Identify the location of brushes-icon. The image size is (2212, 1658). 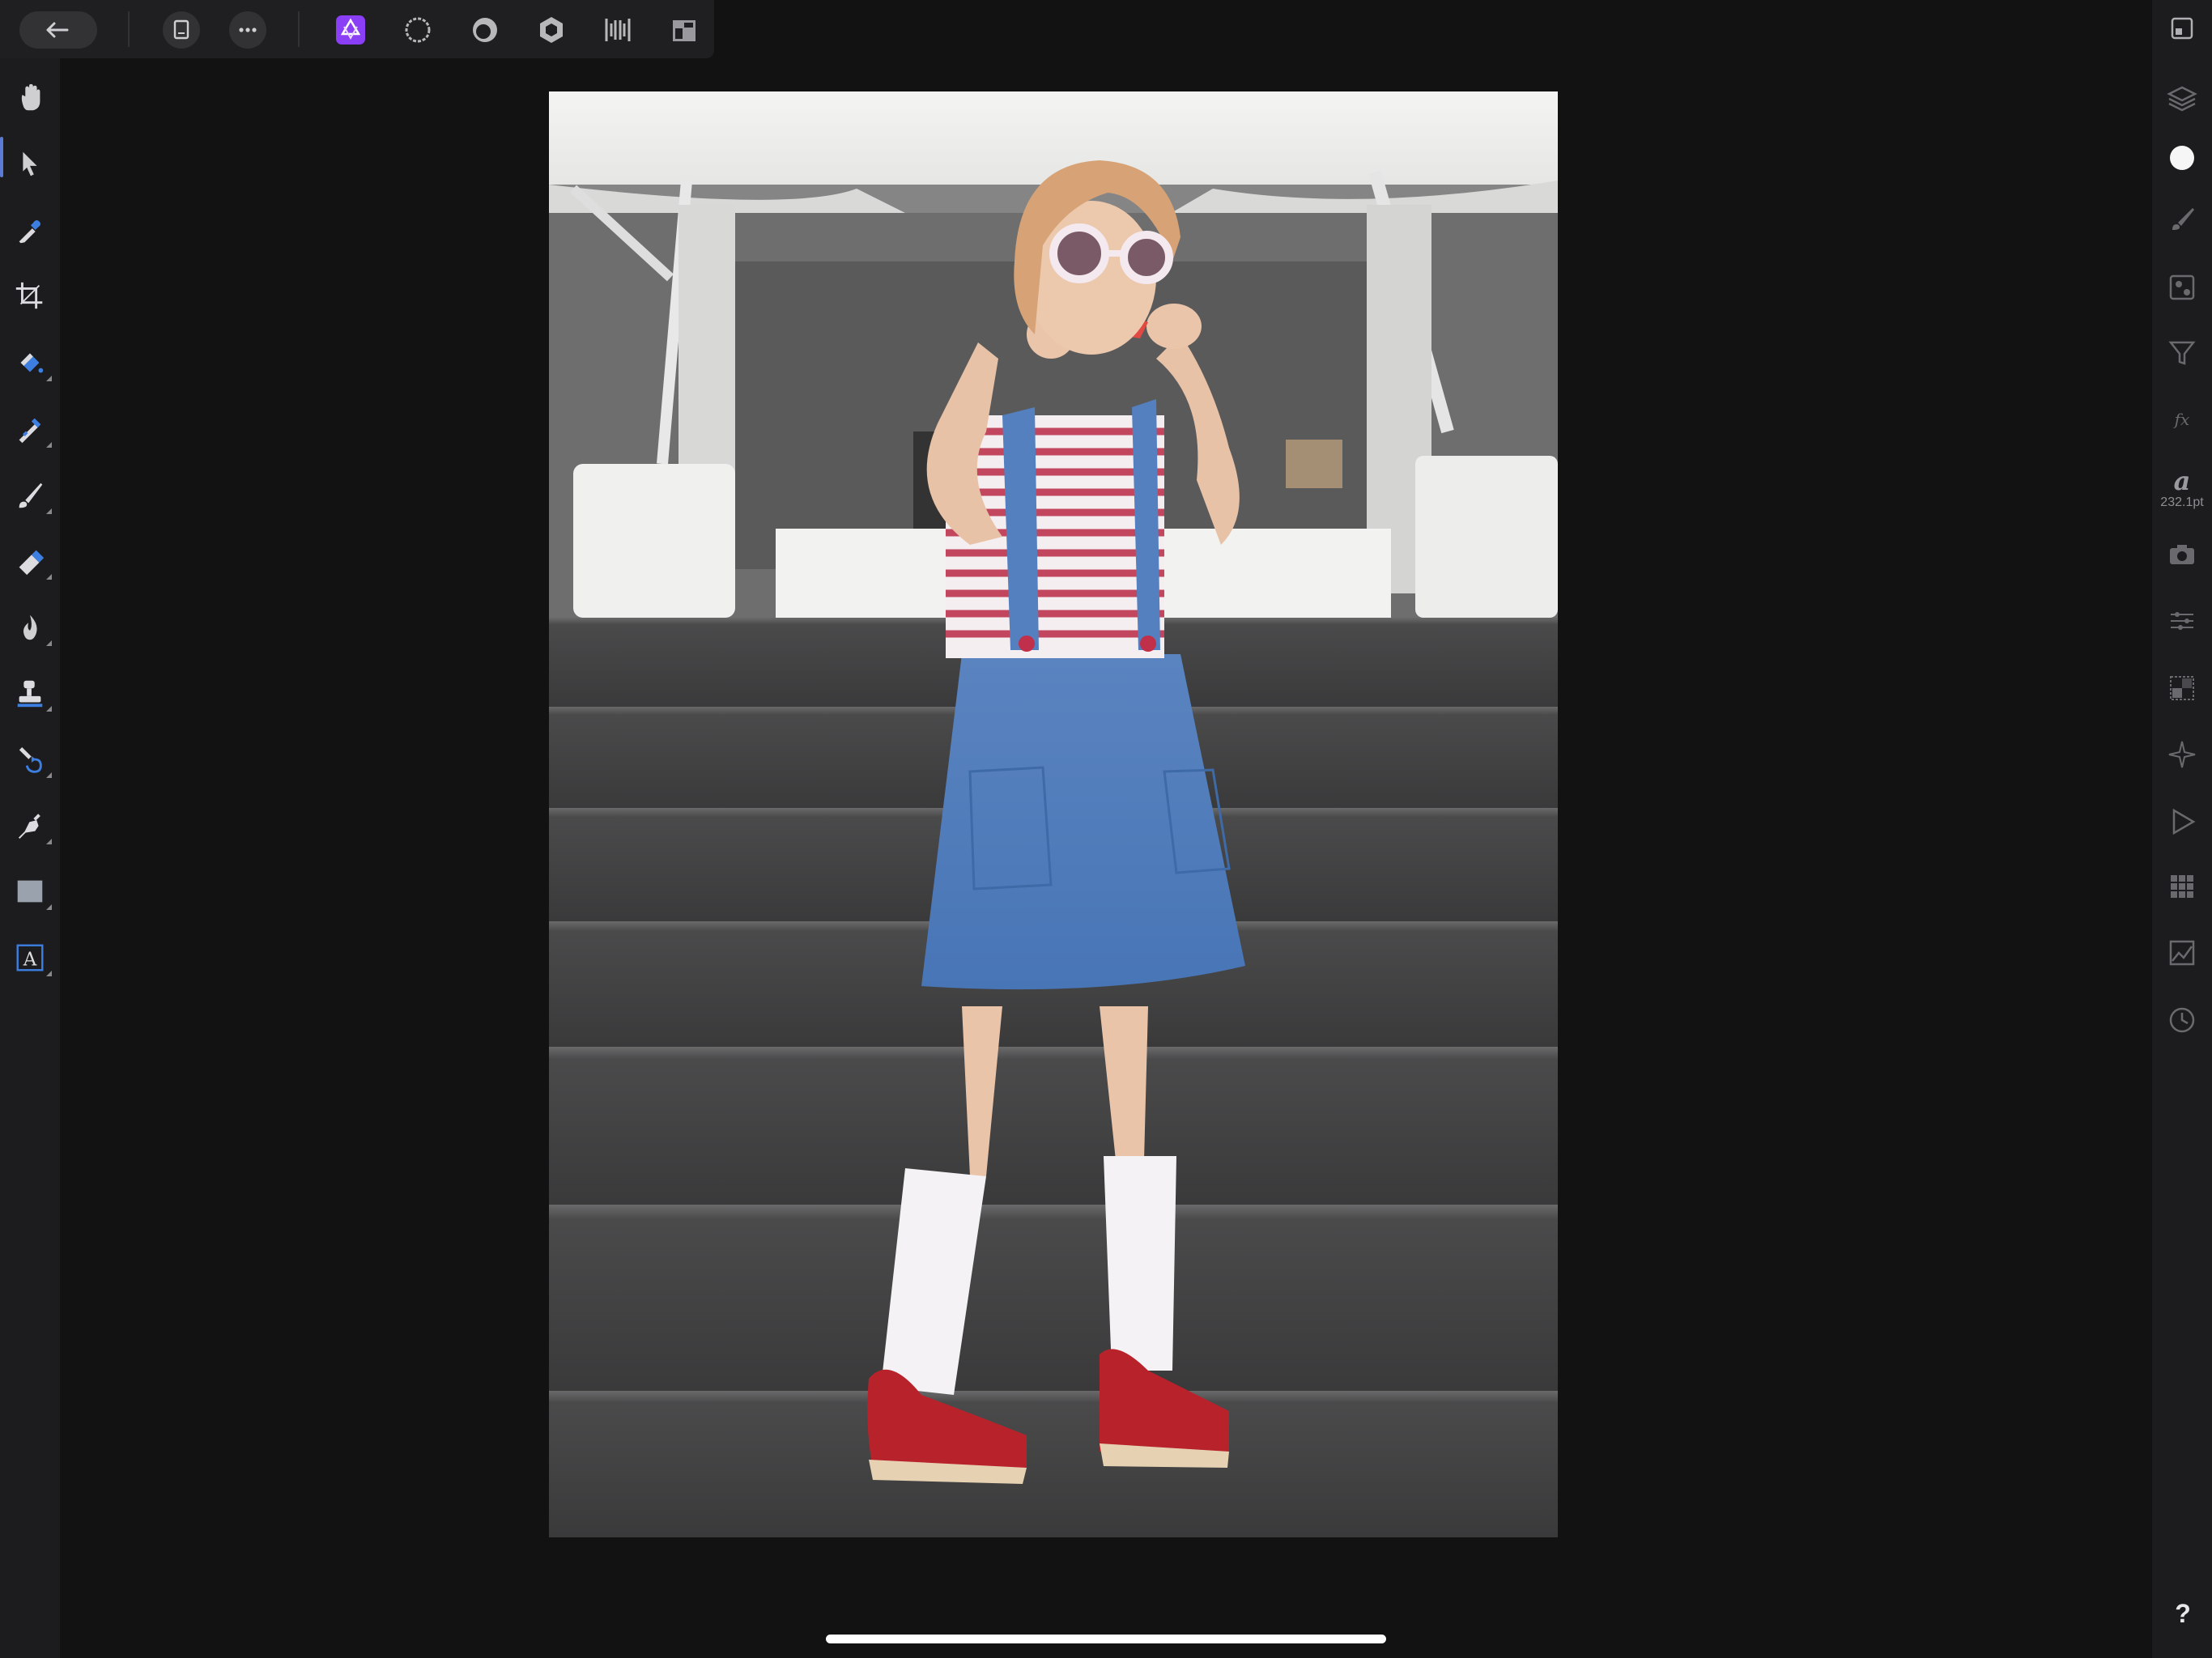
(2183, 219).